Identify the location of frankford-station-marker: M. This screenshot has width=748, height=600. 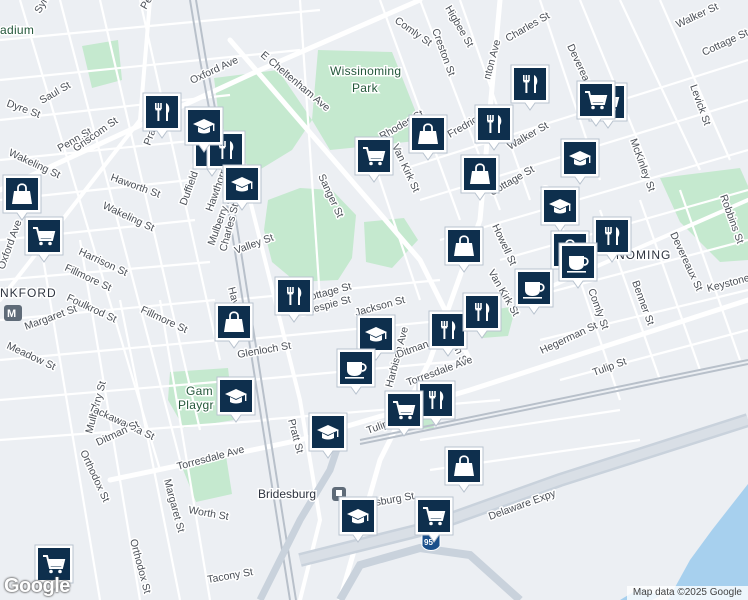
(13, 313).